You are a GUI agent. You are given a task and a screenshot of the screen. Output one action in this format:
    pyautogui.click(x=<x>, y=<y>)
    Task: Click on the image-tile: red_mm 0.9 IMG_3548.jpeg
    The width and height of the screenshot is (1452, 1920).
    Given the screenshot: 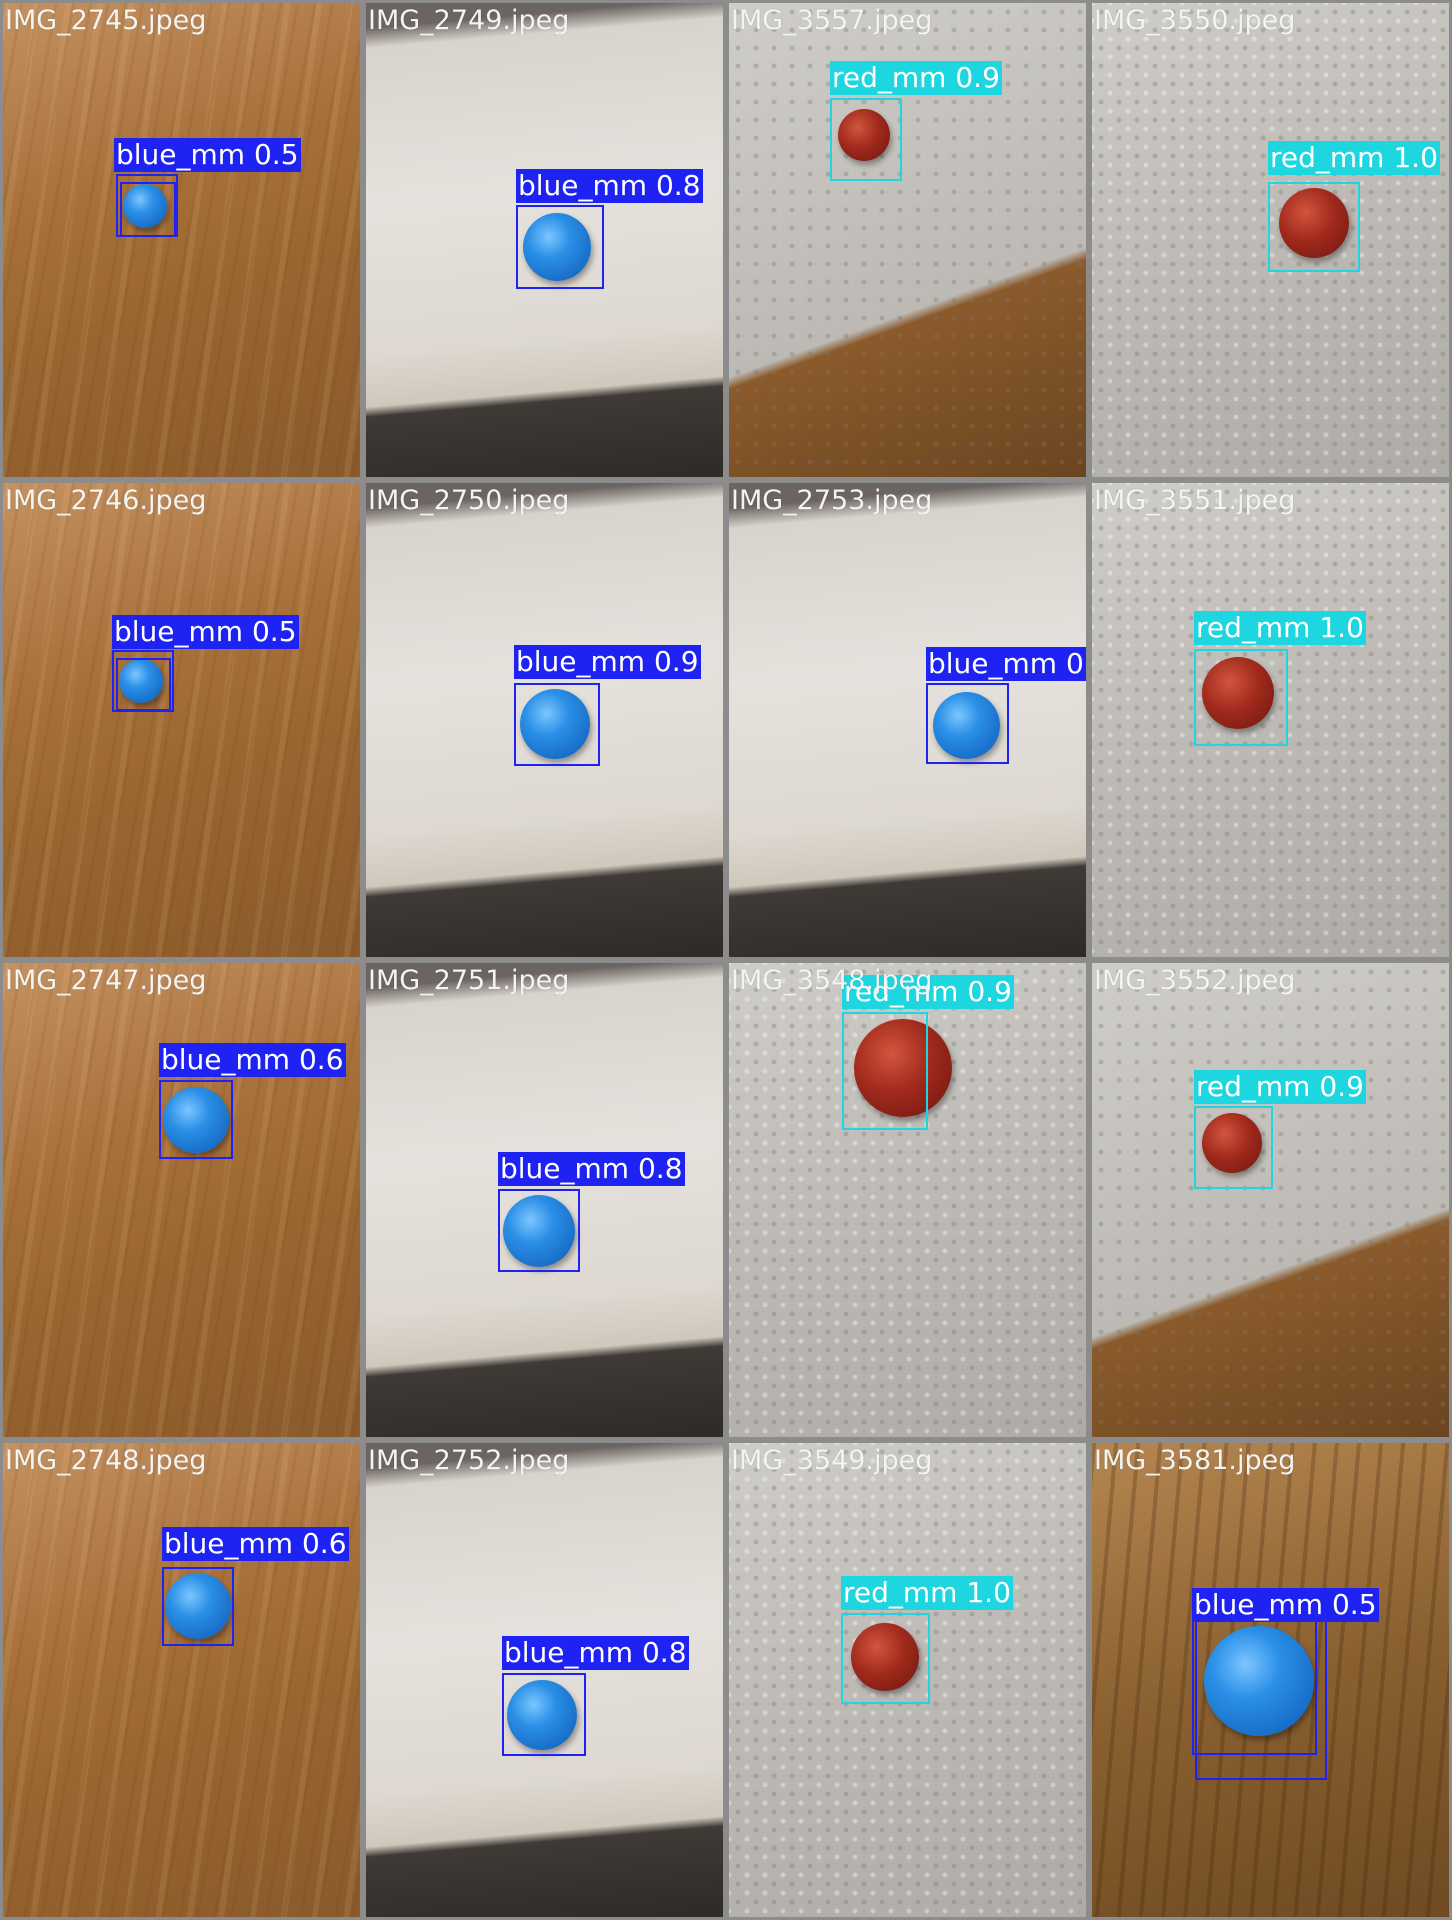 What is the action you would take?
    pyautogui.click(x=907, y=1200)
    